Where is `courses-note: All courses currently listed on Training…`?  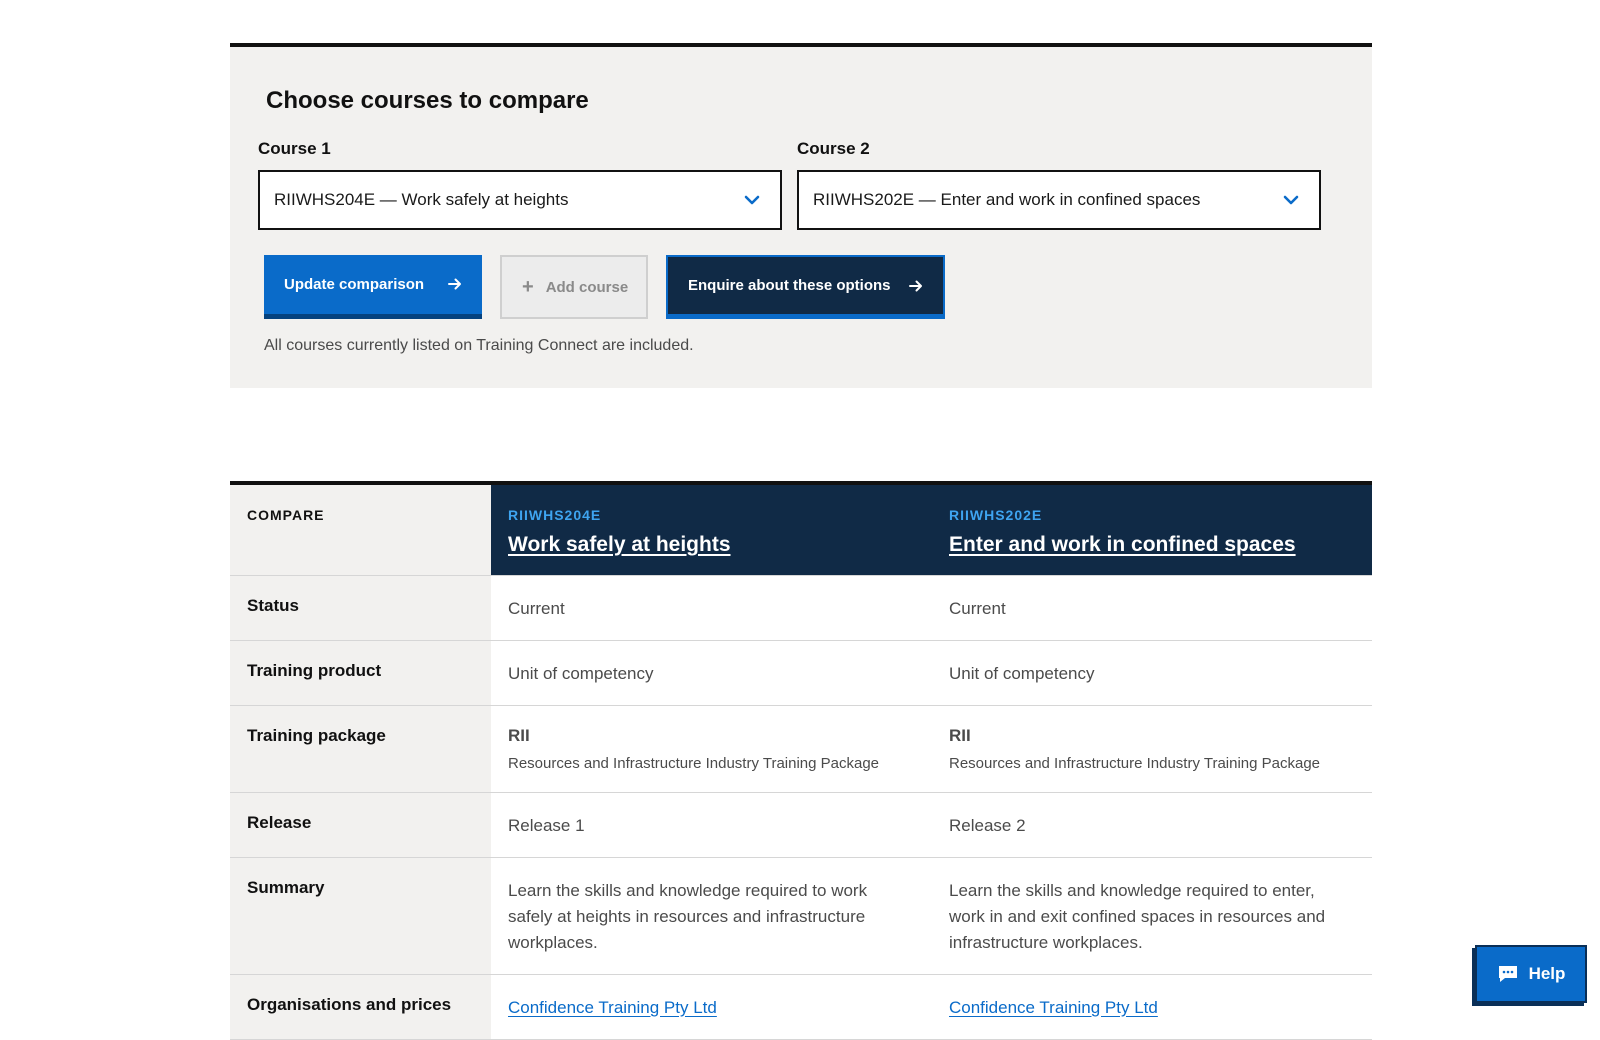
courses-note: All courses currently listed on Training… is located at coordinates (479, 345).